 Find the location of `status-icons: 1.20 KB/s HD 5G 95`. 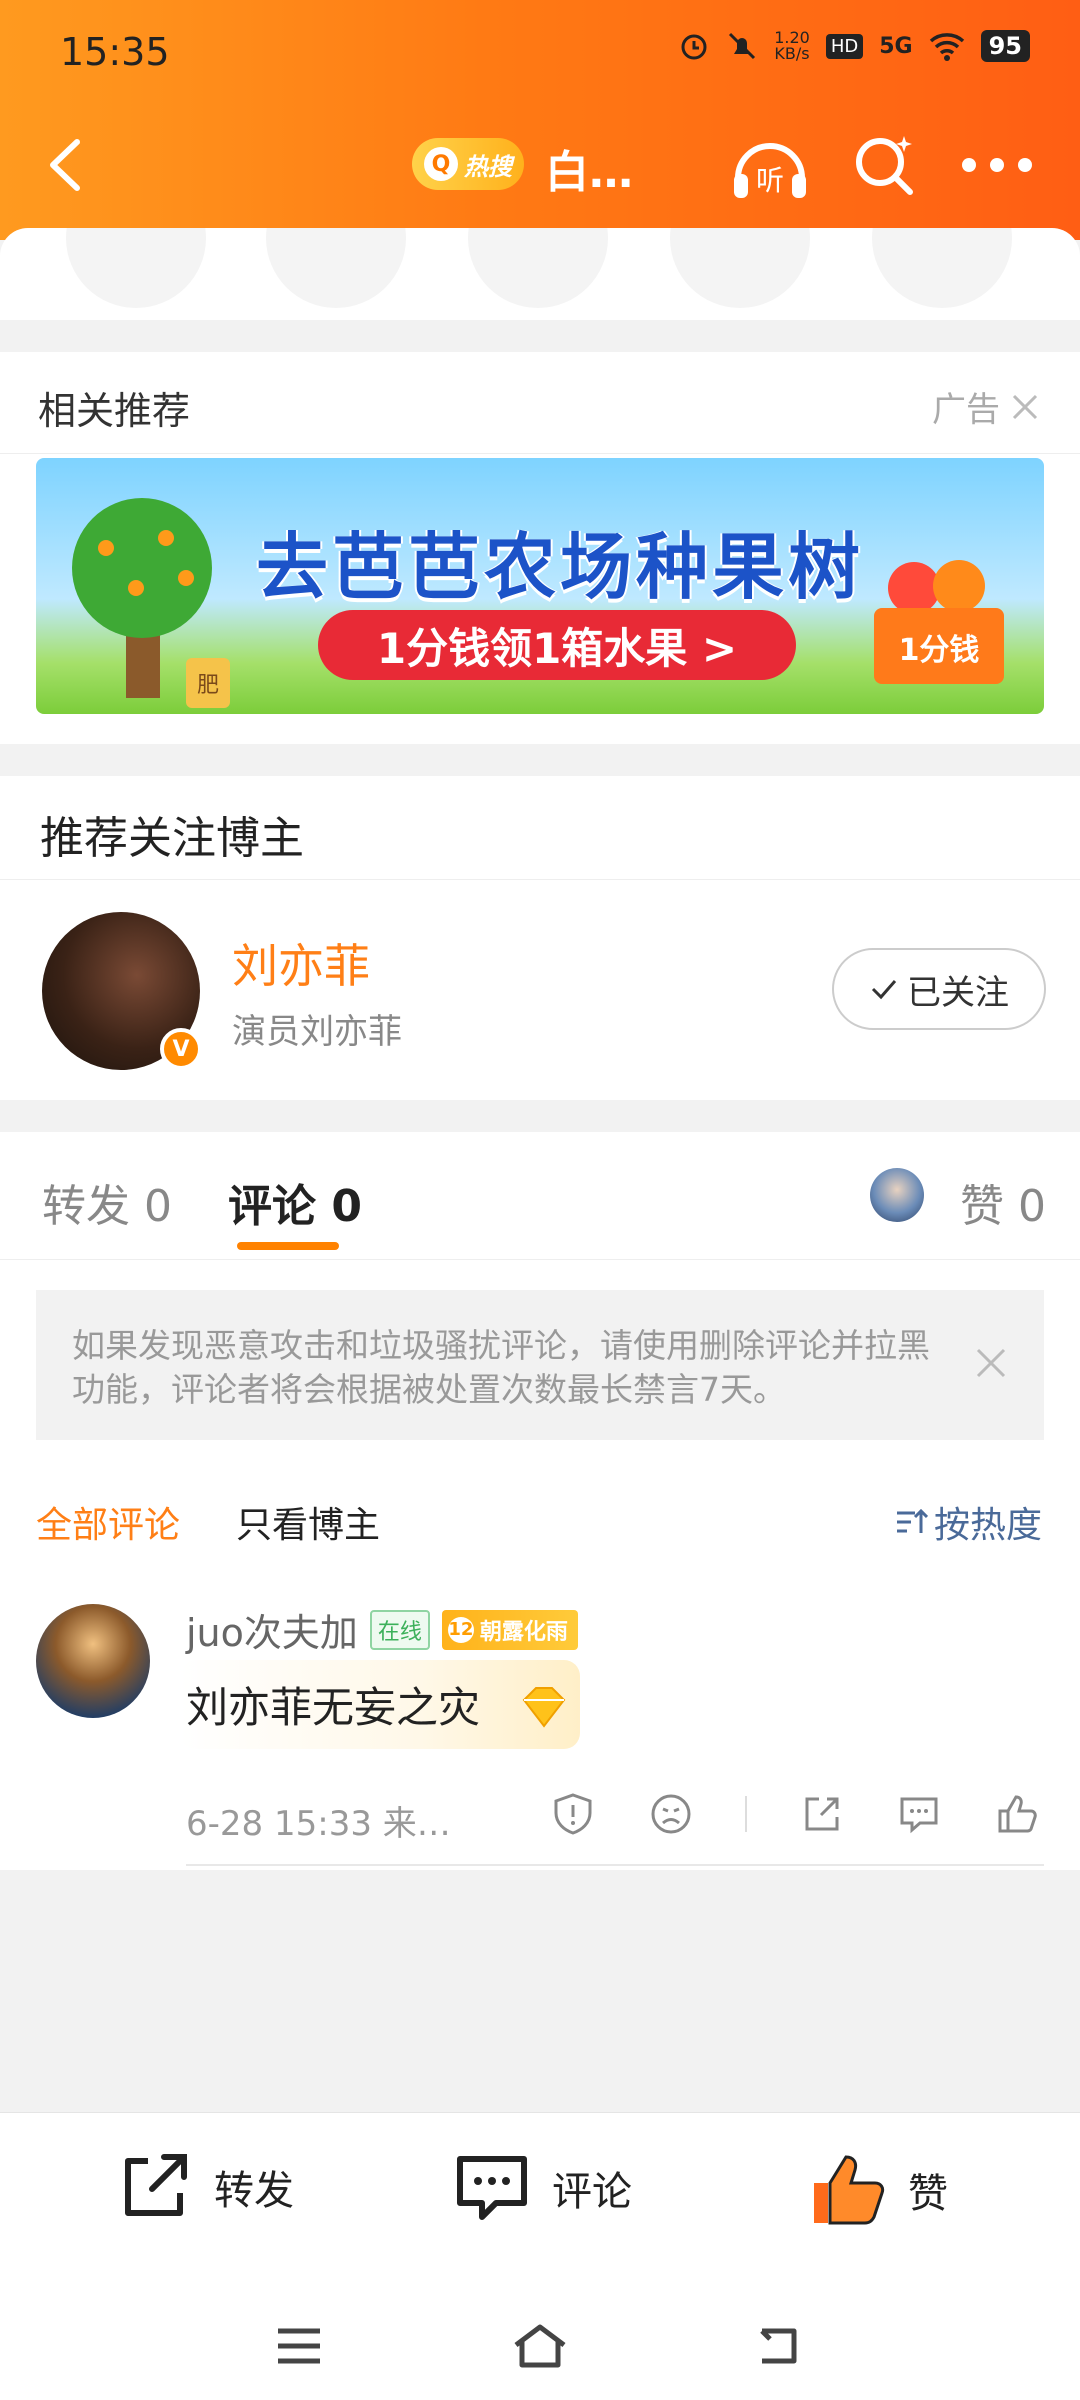

status-icons: 1.20 KB/s HD 5G 95 is located at coordinates (854, 46).